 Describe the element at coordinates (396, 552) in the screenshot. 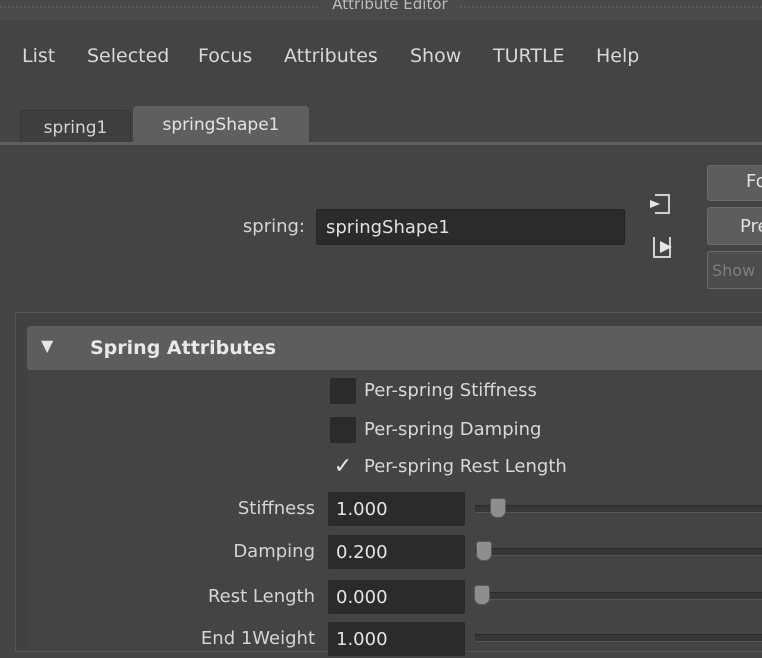

I see `damping-field: 0.200` at that location.